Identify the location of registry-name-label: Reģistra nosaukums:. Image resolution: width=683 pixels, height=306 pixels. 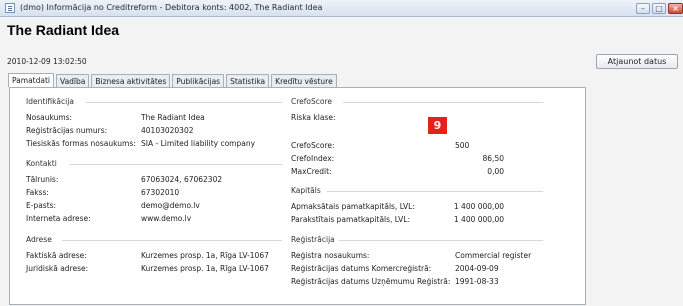
(330, 255).